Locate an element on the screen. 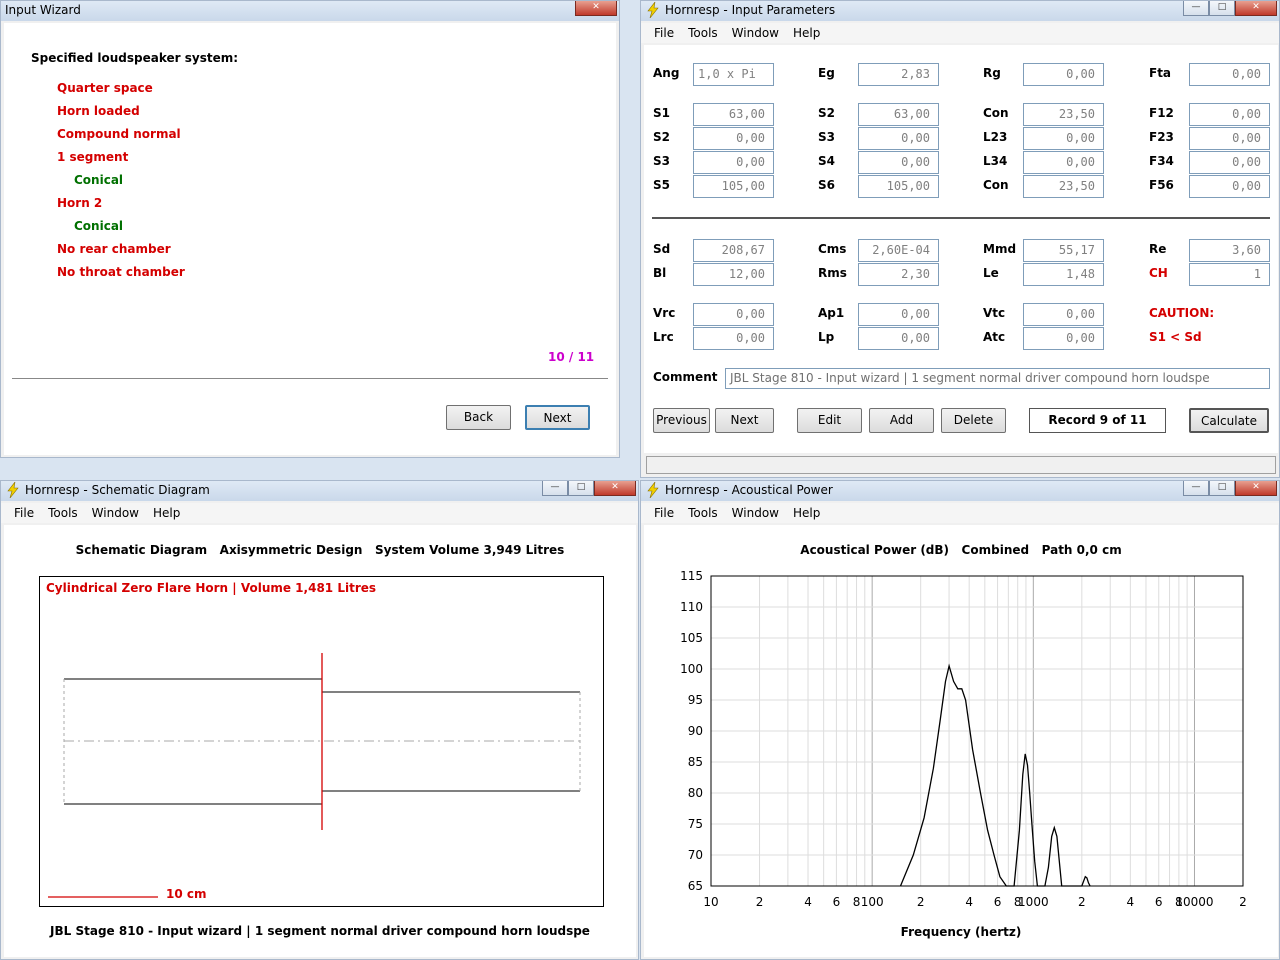 The image size is (1280, 960). param-label-cms: Cms is located at coordinates (832, 249).